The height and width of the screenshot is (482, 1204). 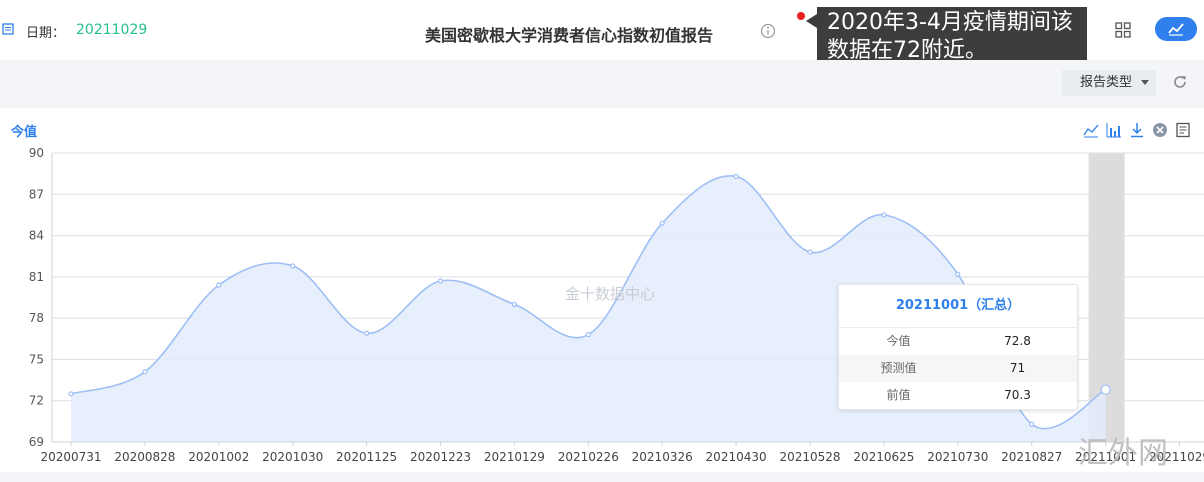 What do you see at coordinates (36, 194) in the screenshot?
I see `y-tick-label: 87` at bounding box center [36, 194].